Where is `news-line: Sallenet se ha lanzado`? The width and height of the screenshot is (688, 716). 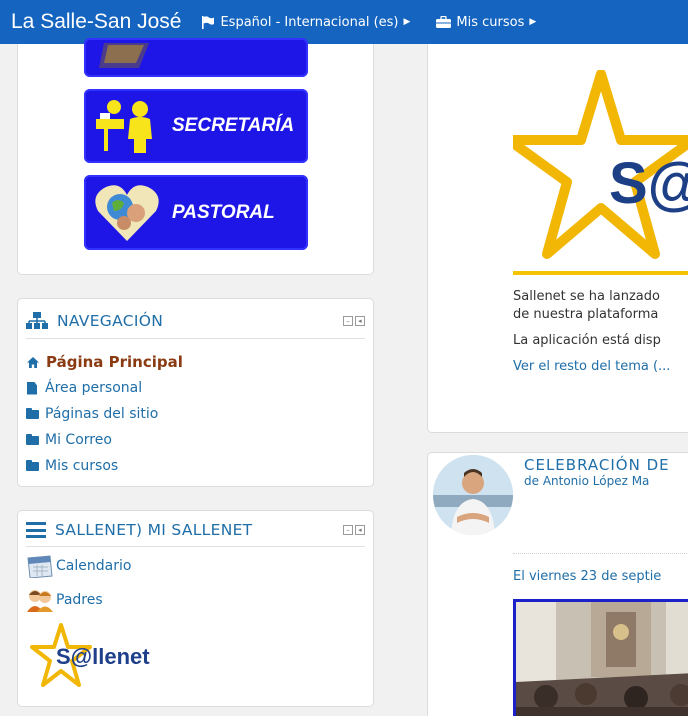
news-line: Sallenet se ha lanzado is located at coordinates (586, 296).